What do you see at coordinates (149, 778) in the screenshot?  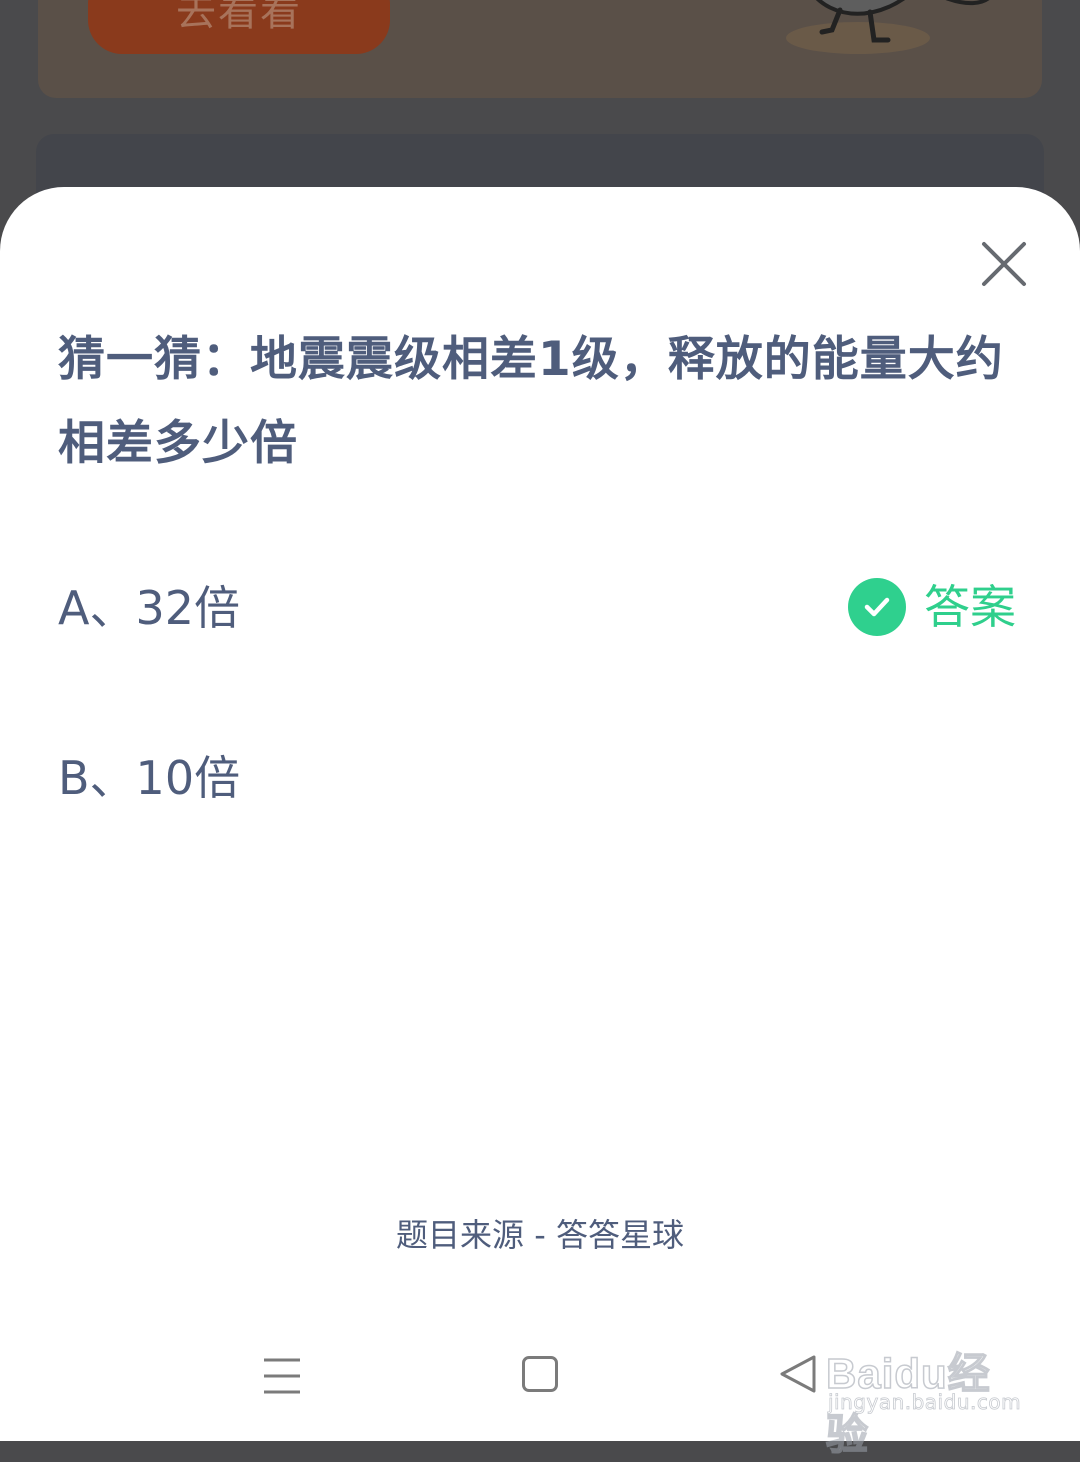 I see `option-b: B、10倍` at bounding box center [149, 778].